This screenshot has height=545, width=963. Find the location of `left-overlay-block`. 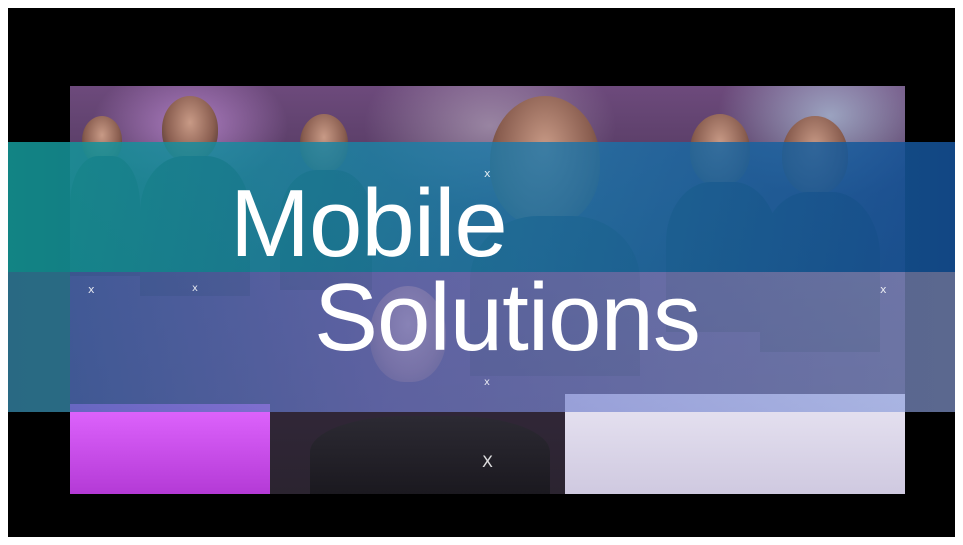

left-overlay-block is located at coordinates (39, 342).